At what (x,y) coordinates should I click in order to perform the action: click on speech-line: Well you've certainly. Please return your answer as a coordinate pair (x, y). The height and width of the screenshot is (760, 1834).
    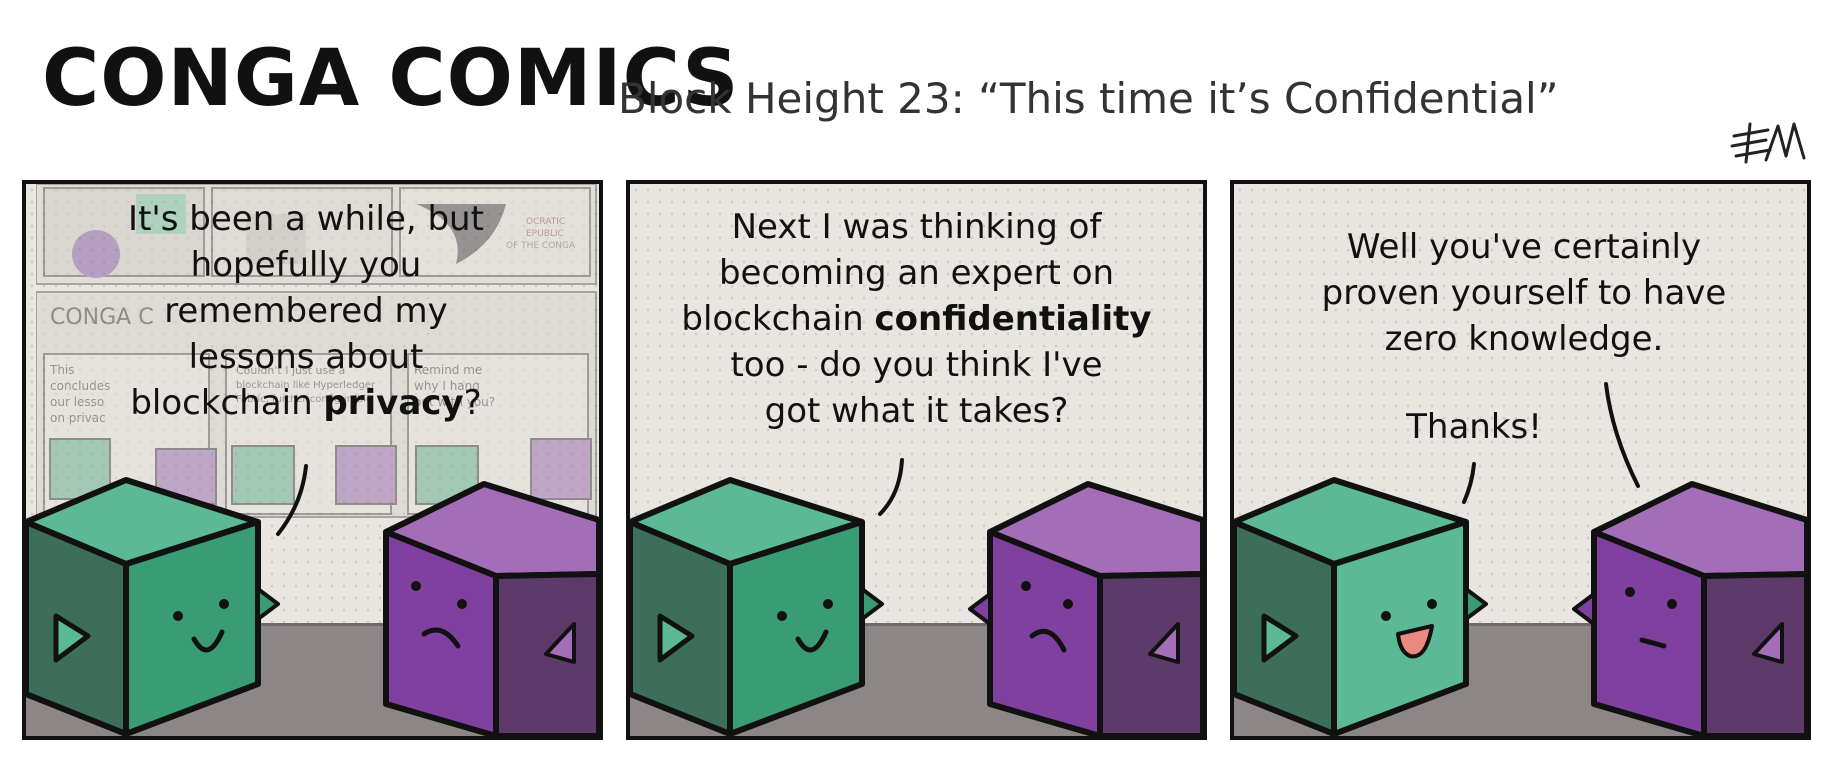
    Looking at the image, I should click on (1524, 247).